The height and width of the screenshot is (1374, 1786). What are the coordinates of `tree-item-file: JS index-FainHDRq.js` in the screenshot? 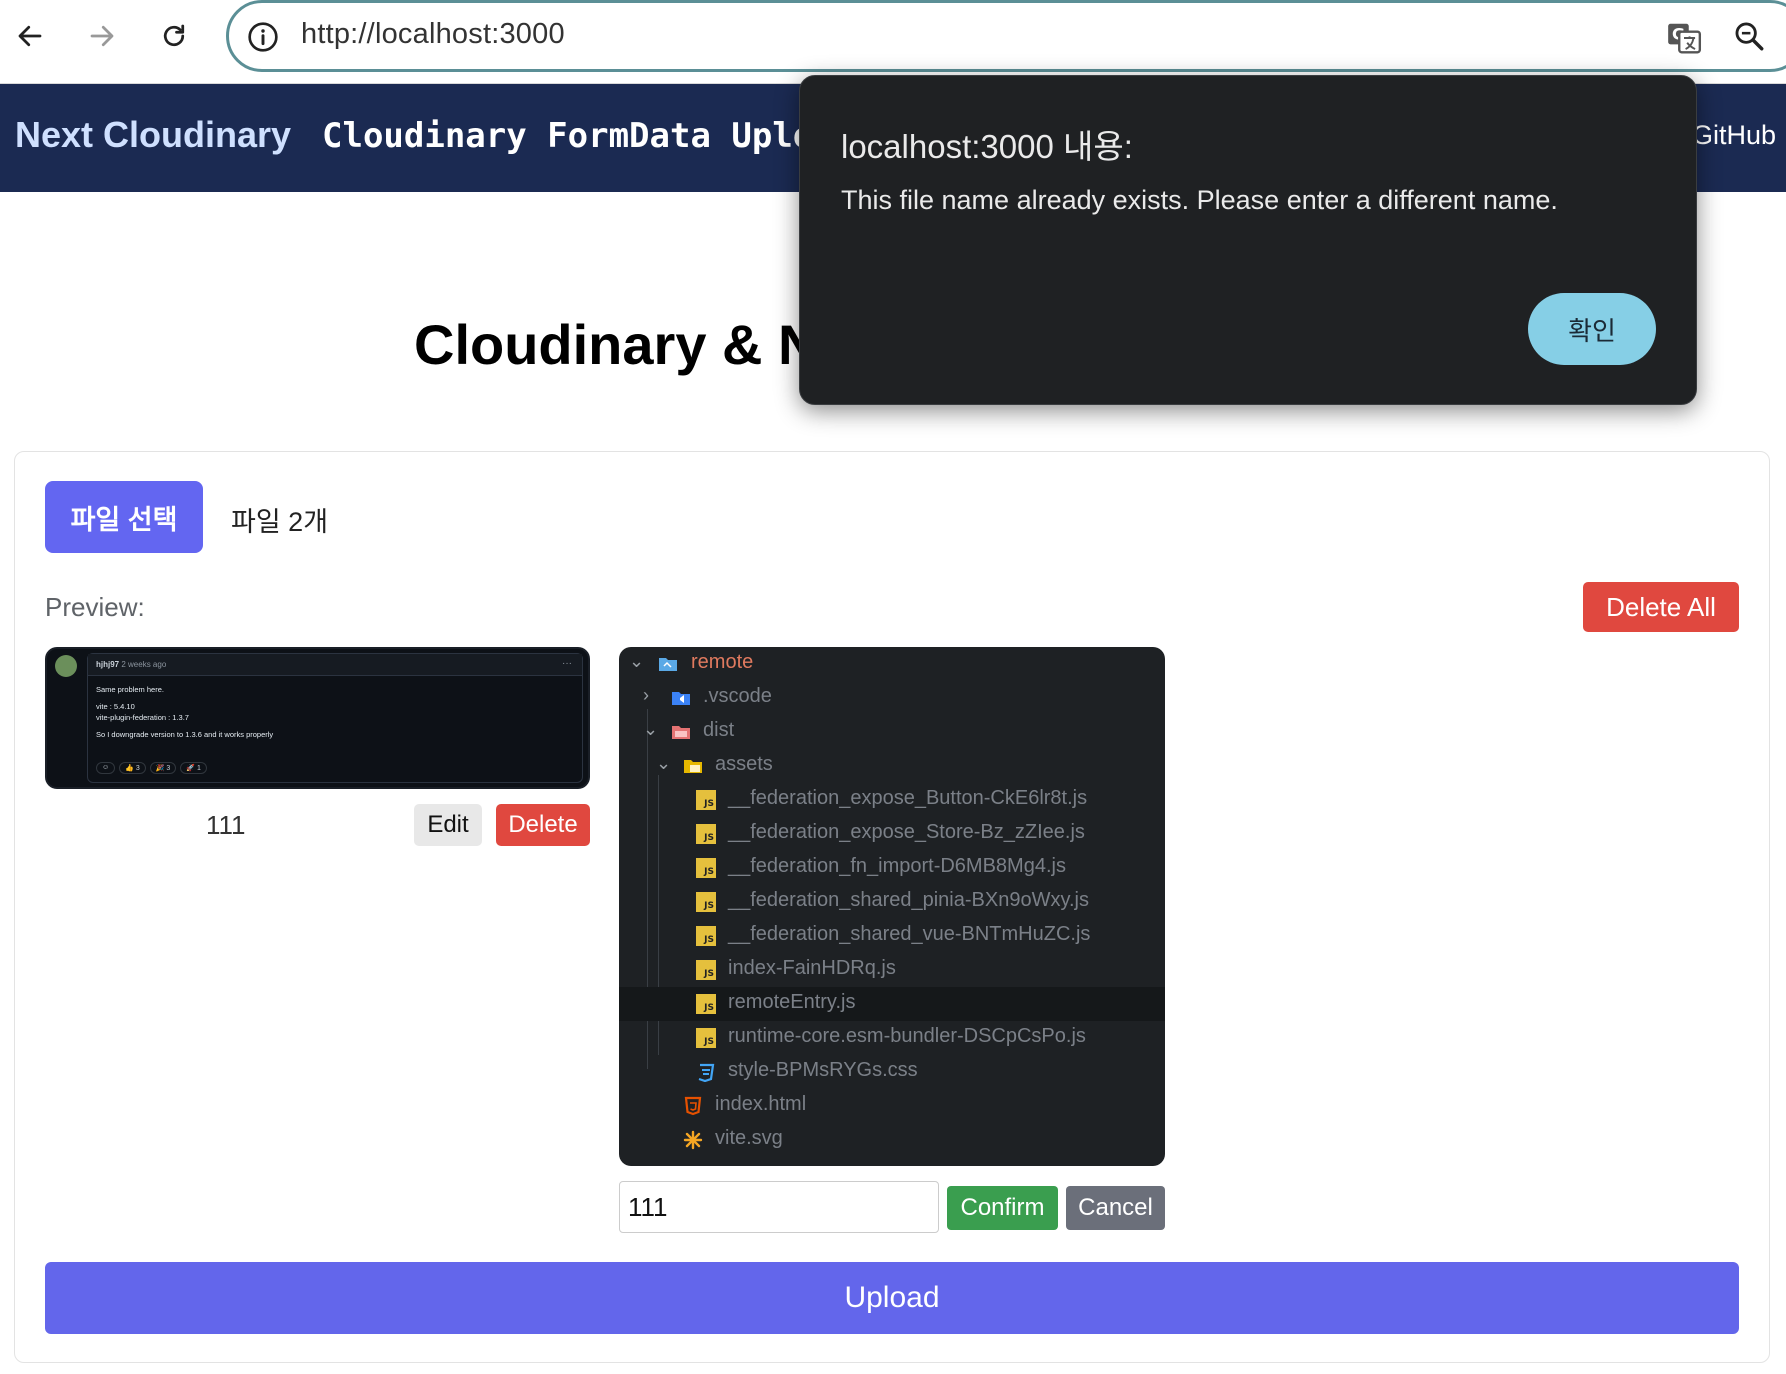 It's located at (892, 970).